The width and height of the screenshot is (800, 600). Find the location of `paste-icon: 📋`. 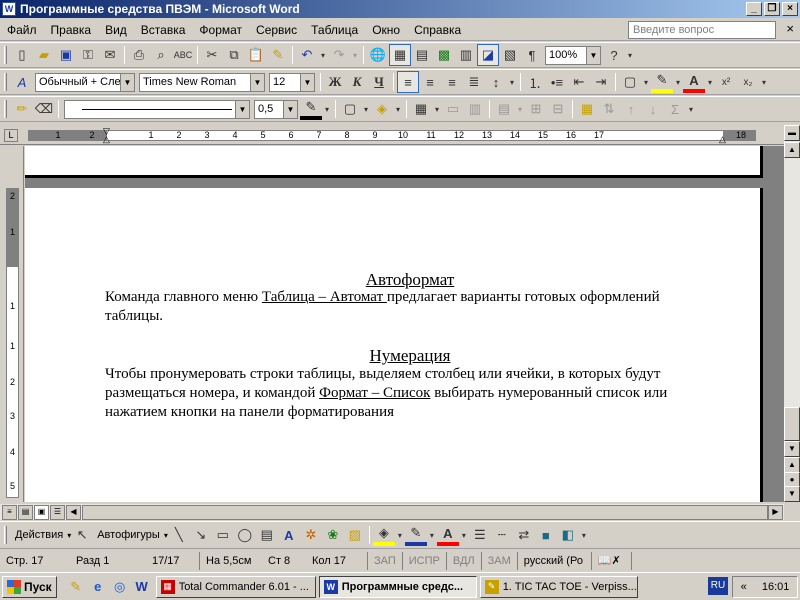

paste-icon: 📋 is located at coordinates (256, 55).